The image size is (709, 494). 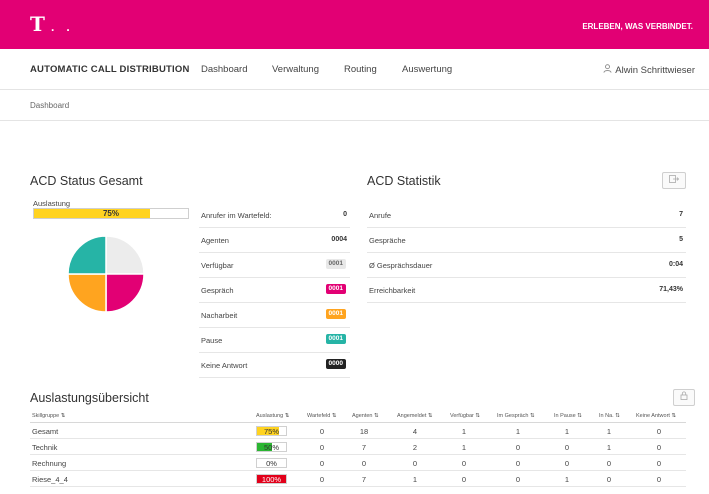 What do you see at coordinates (215, 240) in the screenshot?
I see `status-label: Agenten` at bounding box center [215, 240].